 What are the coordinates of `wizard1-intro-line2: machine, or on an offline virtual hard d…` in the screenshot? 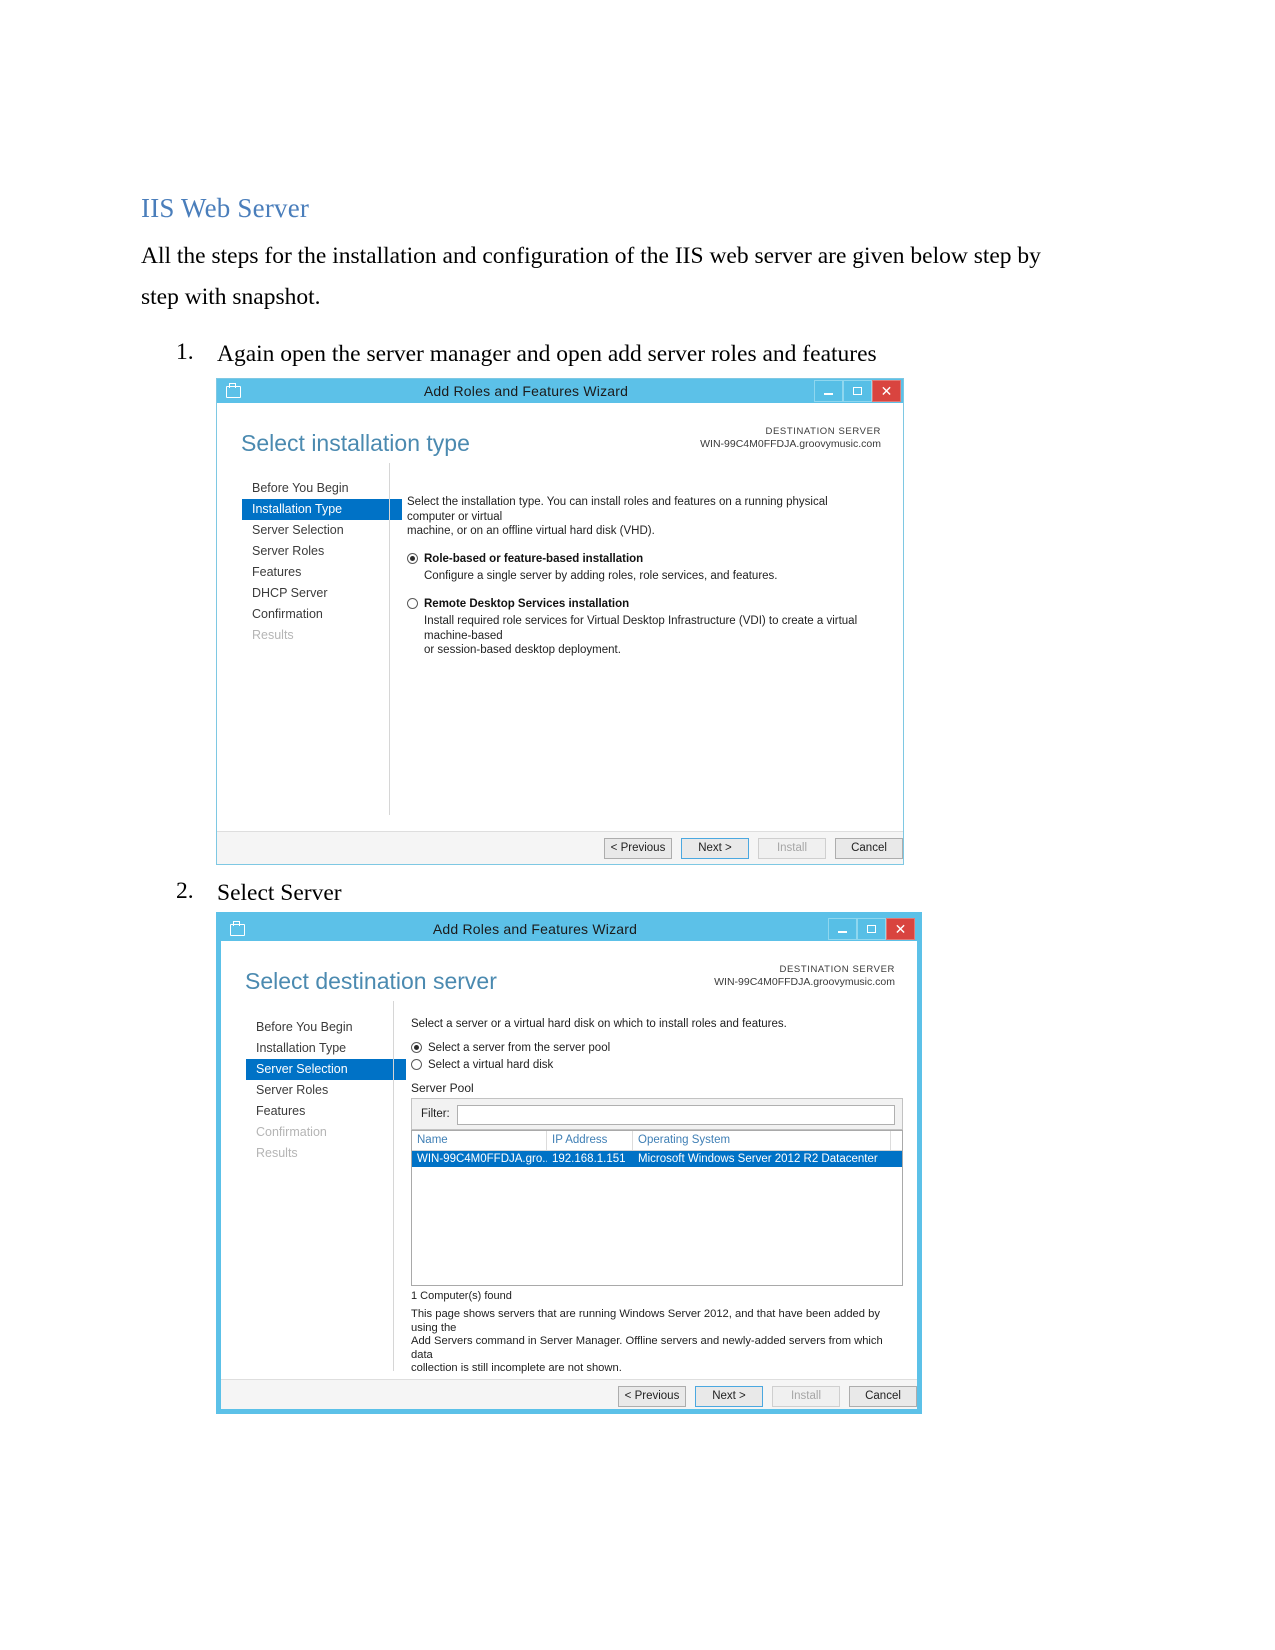 It's located at (531, 531).